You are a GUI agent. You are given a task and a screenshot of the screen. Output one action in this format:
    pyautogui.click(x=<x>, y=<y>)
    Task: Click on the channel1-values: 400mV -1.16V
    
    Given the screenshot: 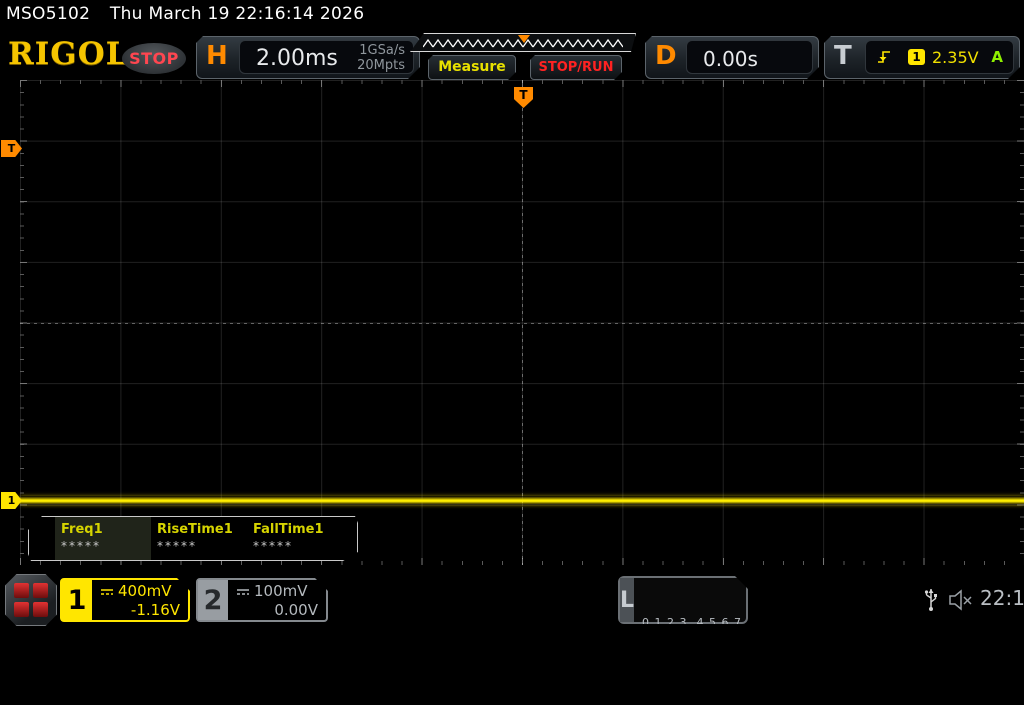 What is the action you would take?
    pyautogui.click(x=140, y=600)
    